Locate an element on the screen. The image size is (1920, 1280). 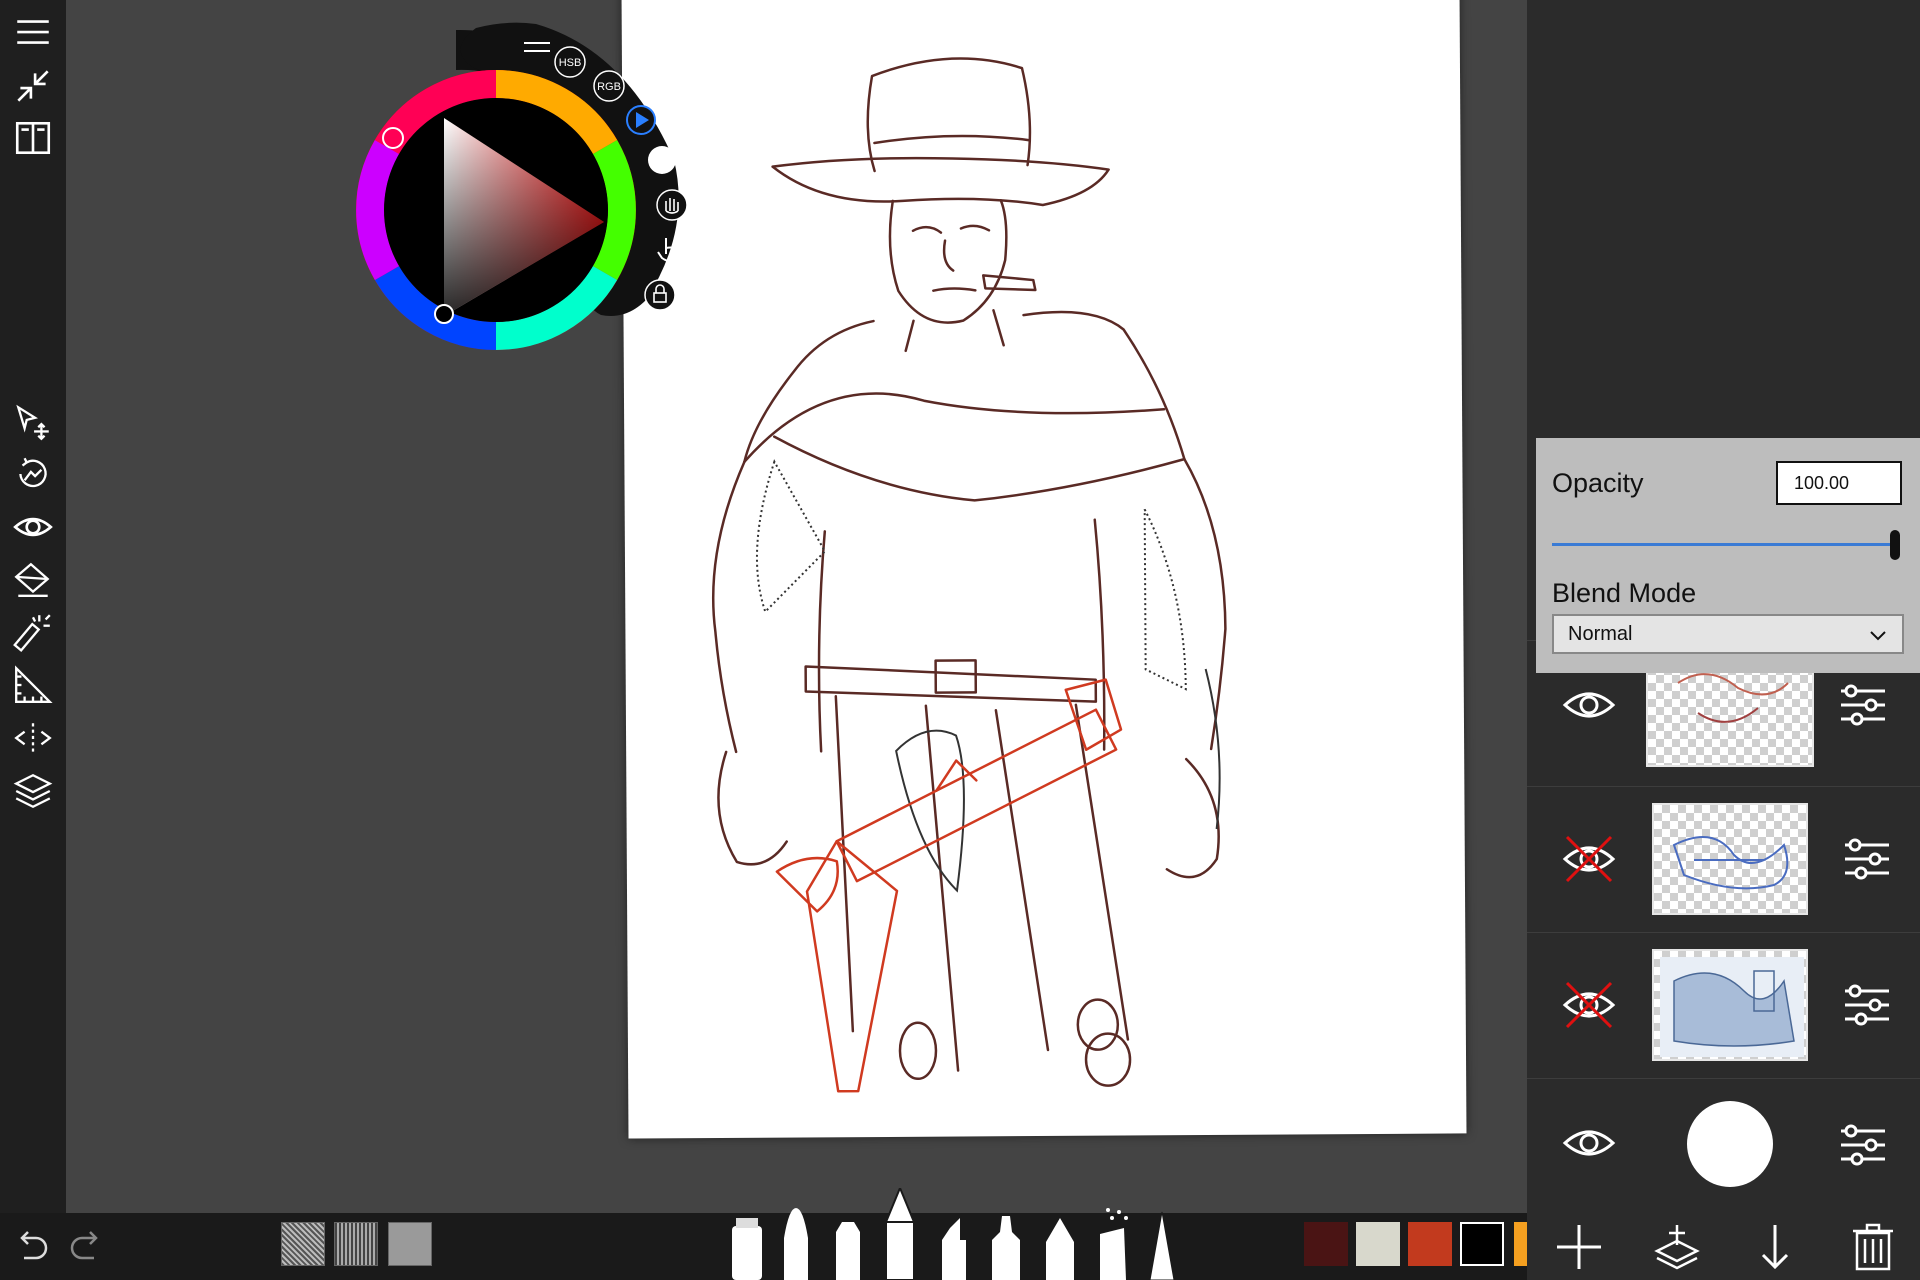
saturation-selector is located at coordinates (444, 314).